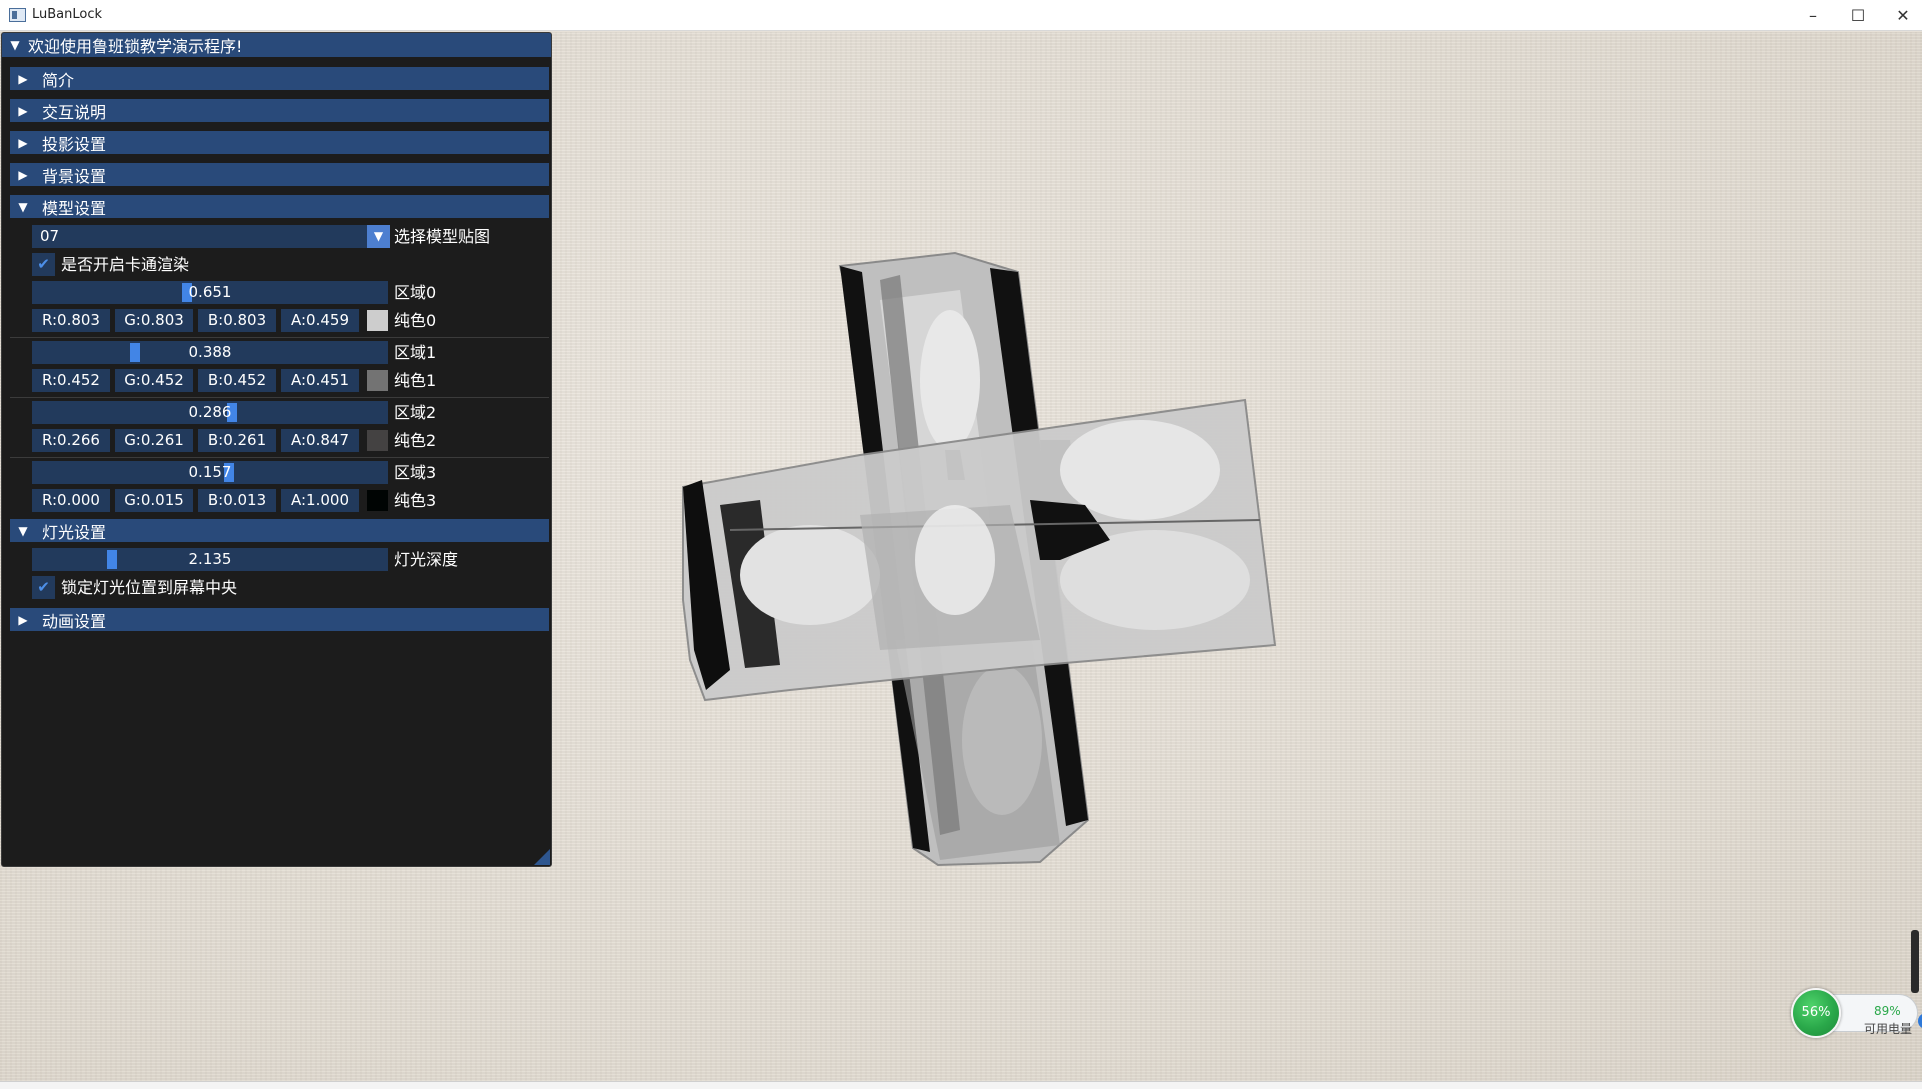 Image resolution: width=1922 pixels, height=1089 pixels. Describe the element at coordinates (237, 380) in the screenshot. I see `color1-b-field: B:0.452` at that location.